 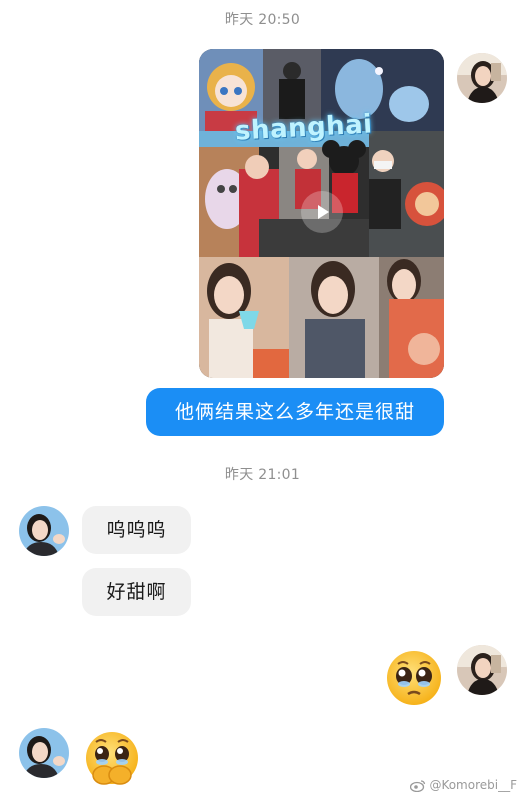 What do you see at coordinates (136, 592) in the screenshot?
I see `received-message-bubble-2: 好甜啊` at bounding box center [136, 592].